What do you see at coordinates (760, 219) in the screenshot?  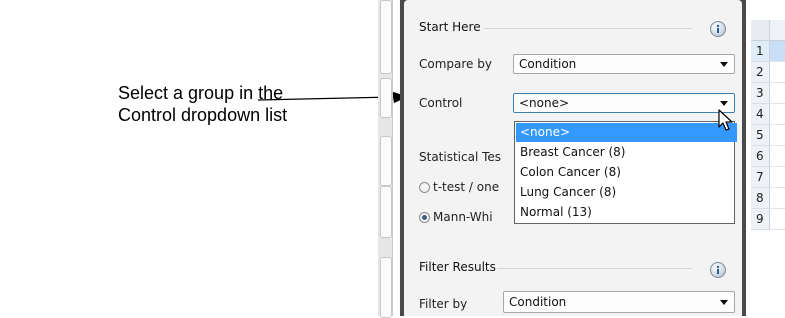 I see `grid-row-header: 9` at bounding box center [760, 219].